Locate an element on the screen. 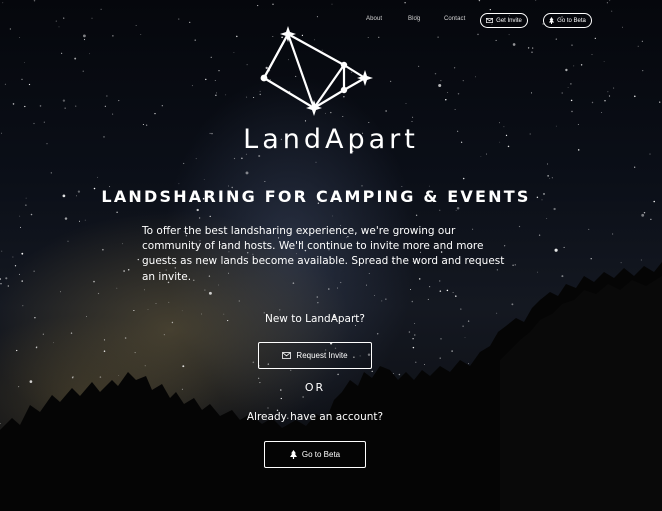  get-invite-label: Get Invite is located at coordinates (509, 20).